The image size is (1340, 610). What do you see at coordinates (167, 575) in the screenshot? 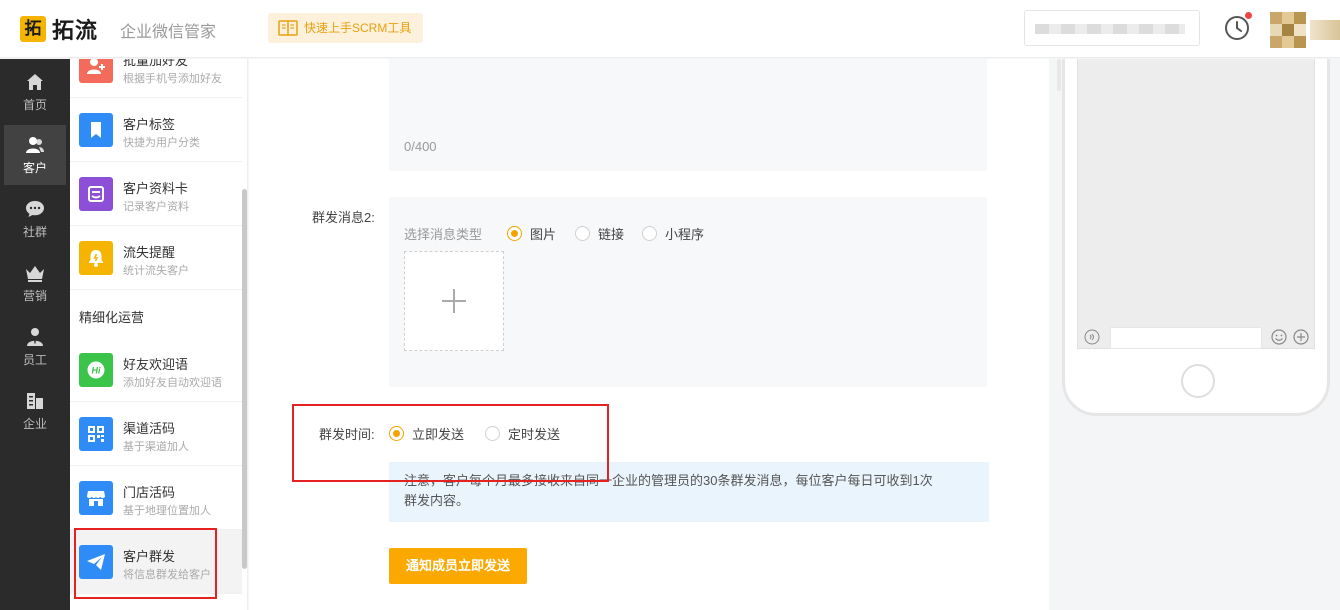
I see `sub-item-desc: 将信息群发给客户` at bounding box center [167, 575].